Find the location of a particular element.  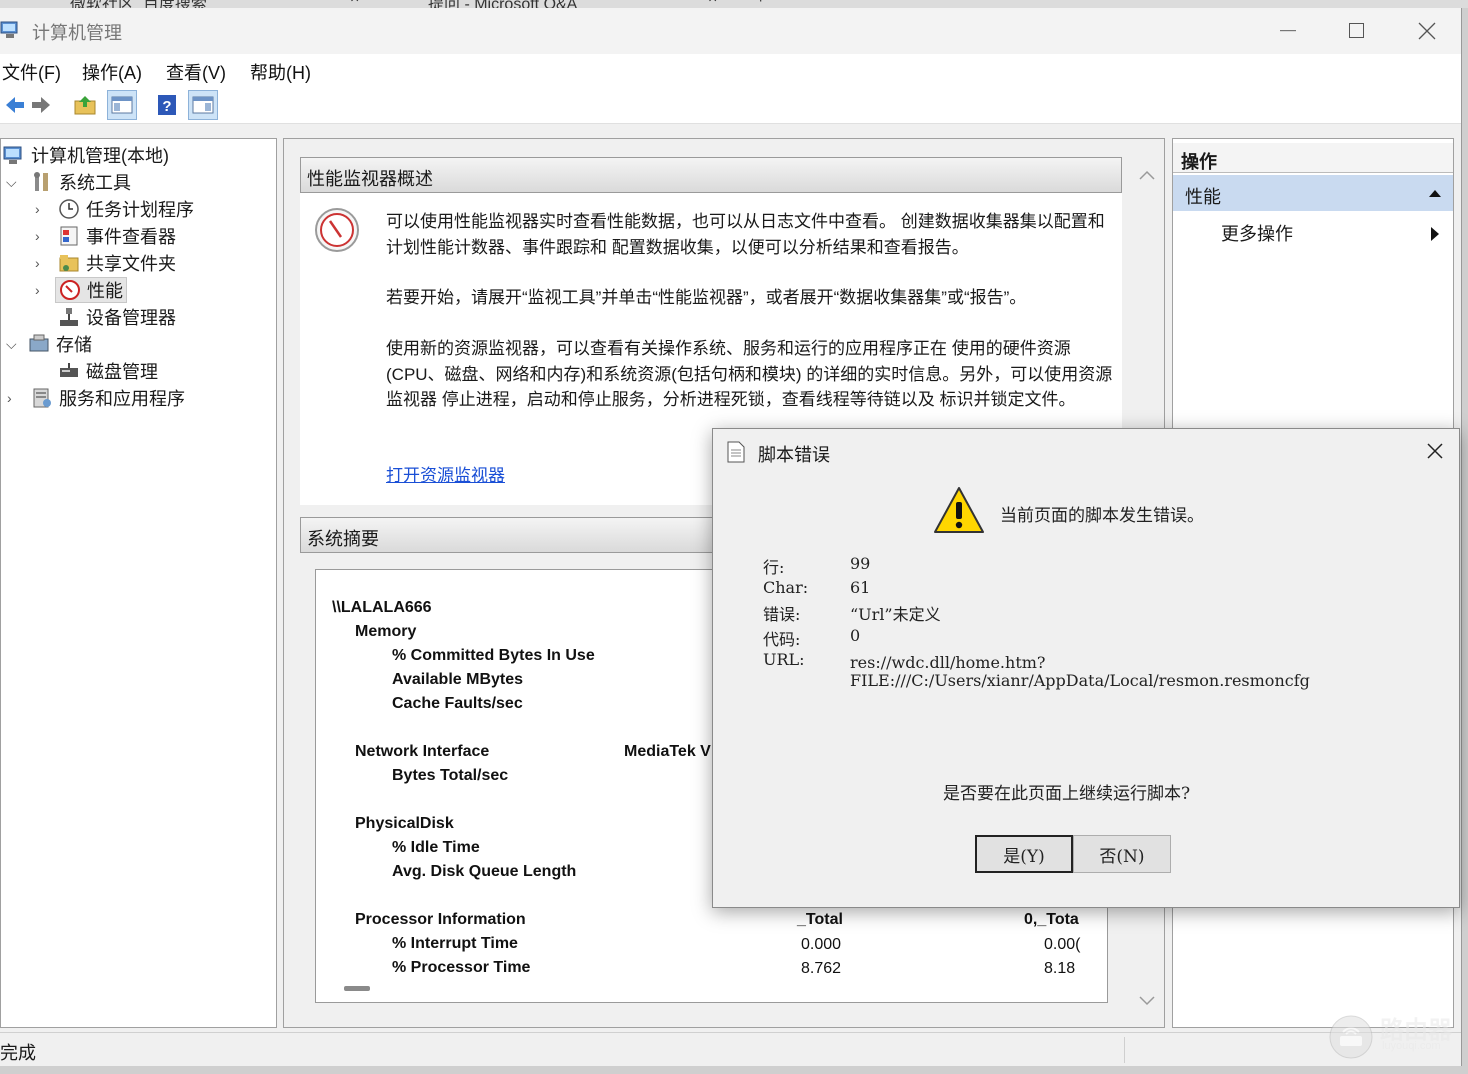

tree-item-shared-folders: 共享文件夹 is located at coordinates (117, 263).